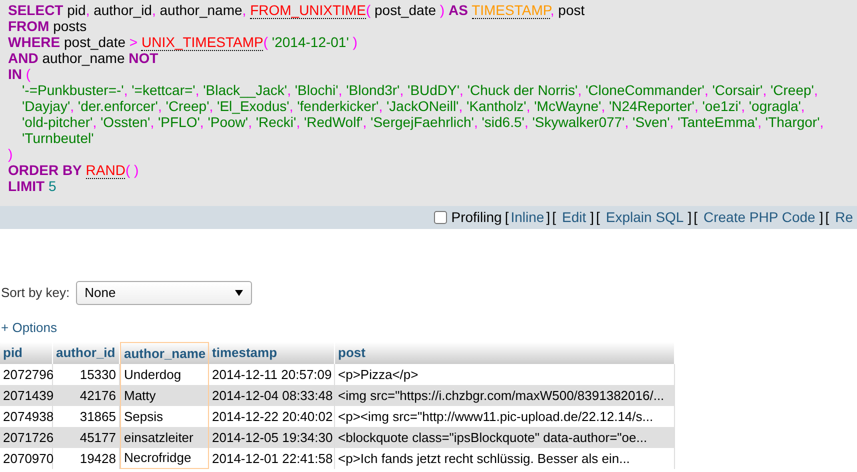  I want to click on table-cell: 2014-12-01 22:41:58, so click(272, 458).